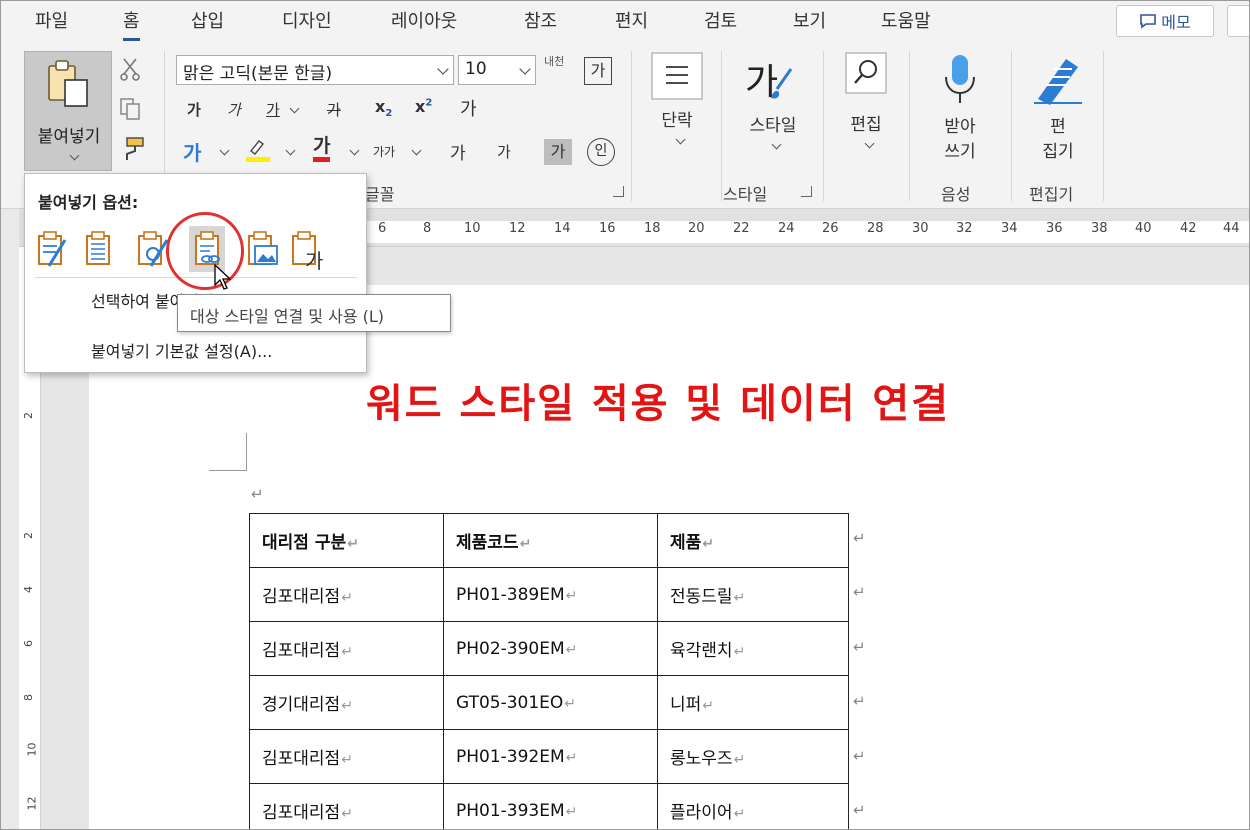 The height and width of the screenshot is (830, 1250). What do you see at coordinates (956, 194) in the screenshot?
I see `voice-group-label: 음성` at bounding box center [956, 194].